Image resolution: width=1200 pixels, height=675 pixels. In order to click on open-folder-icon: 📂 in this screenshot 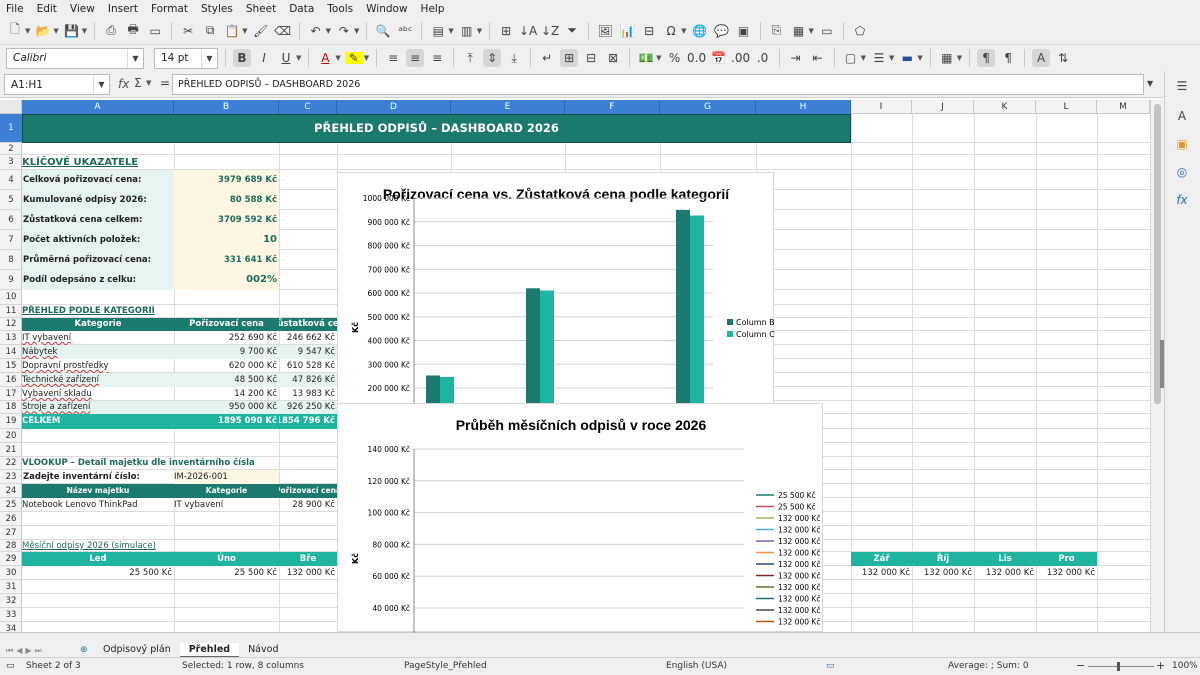, I will do `click(43, 31)`.